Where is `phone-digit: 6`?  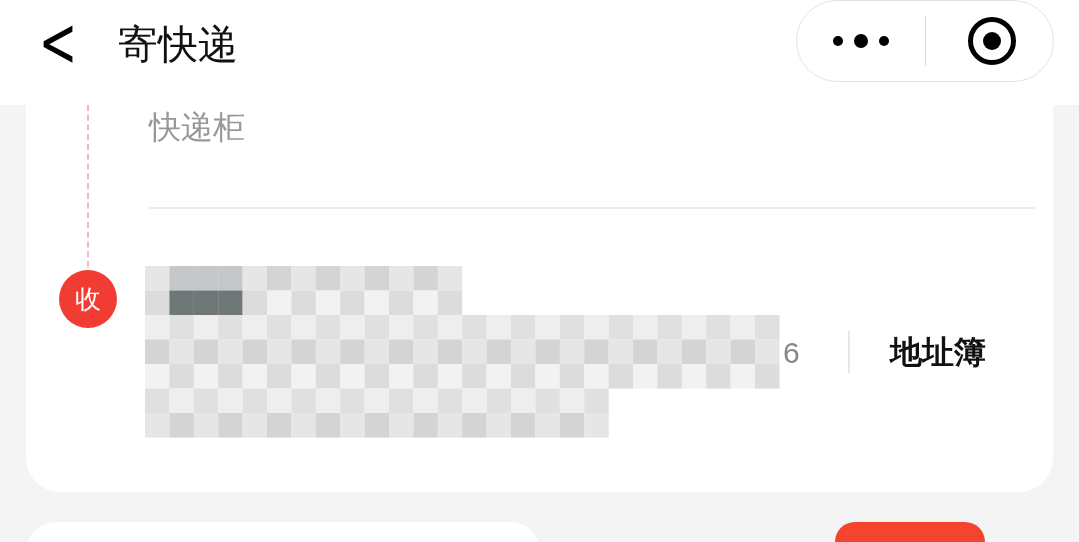
phone-digit: 6 is located at coordinates (791, 352).